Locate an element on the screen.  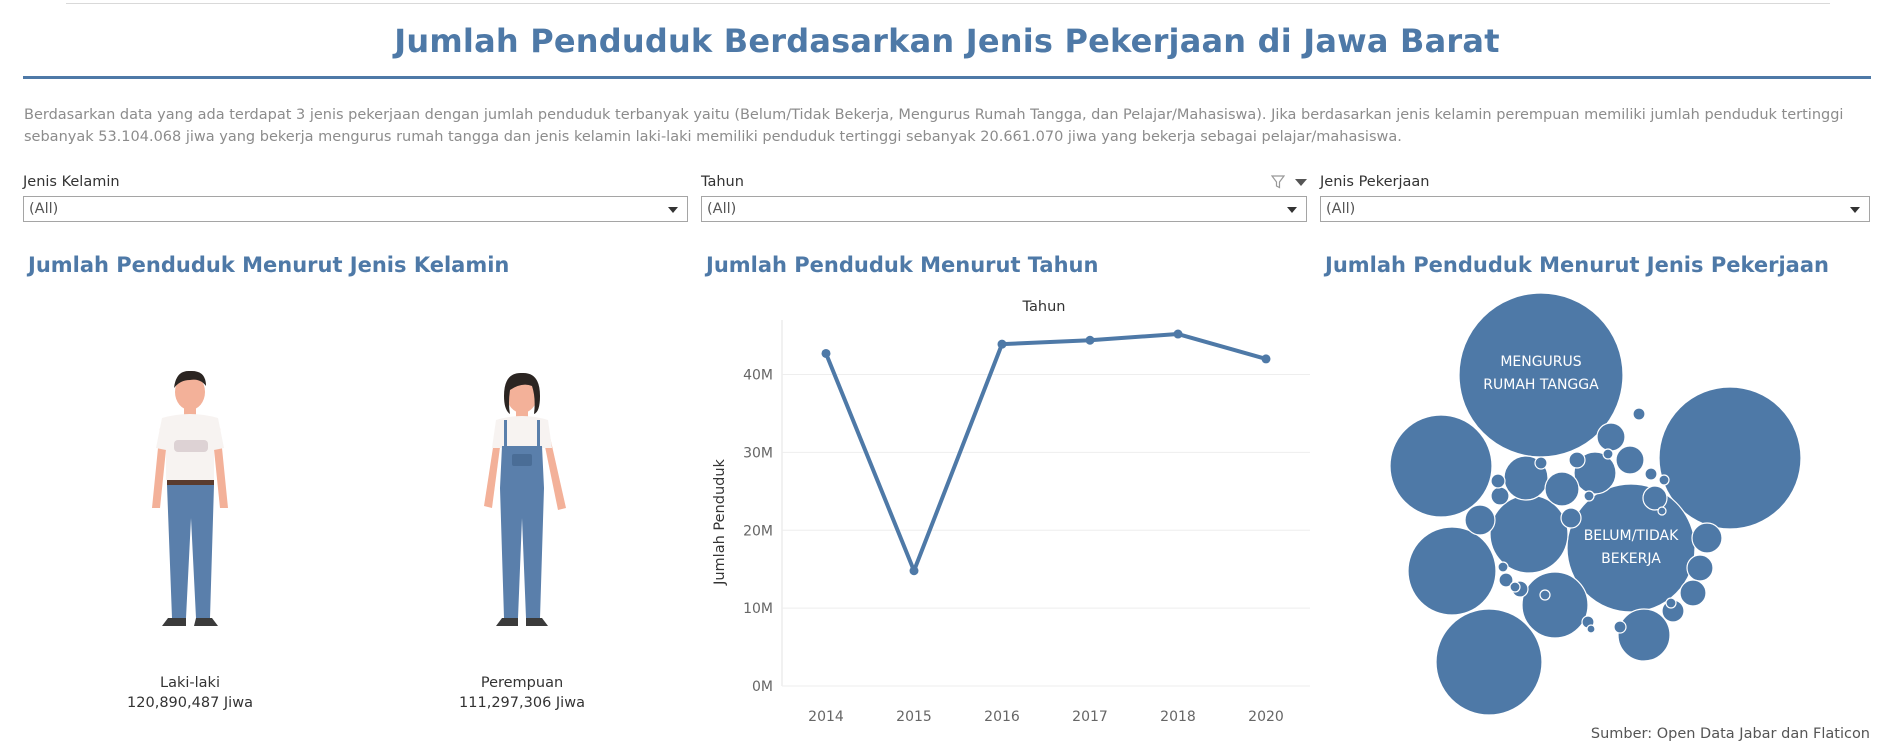
filter-jenis-pekerjaan: Jenis Pekerjaan (All) is located at coordinates (1595, 197).